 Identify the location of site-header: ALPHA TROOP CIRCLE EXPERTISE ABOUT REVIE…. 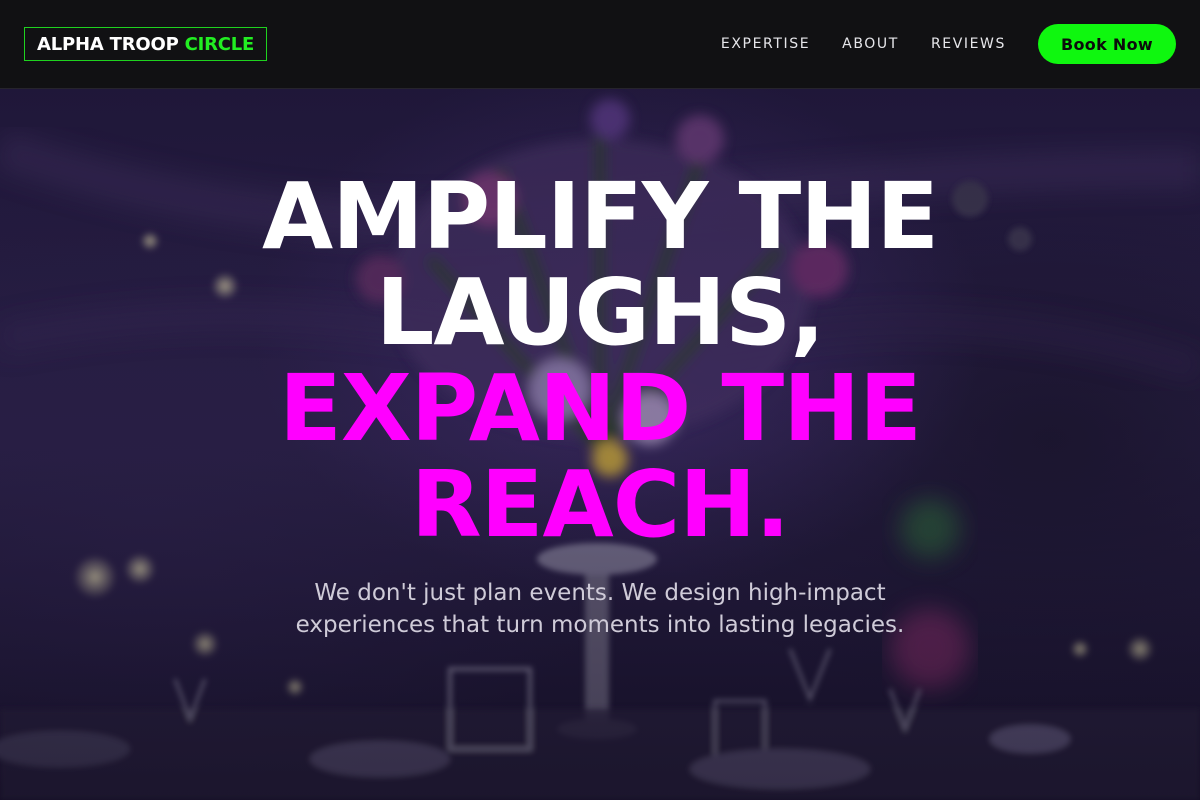
(600, 44).